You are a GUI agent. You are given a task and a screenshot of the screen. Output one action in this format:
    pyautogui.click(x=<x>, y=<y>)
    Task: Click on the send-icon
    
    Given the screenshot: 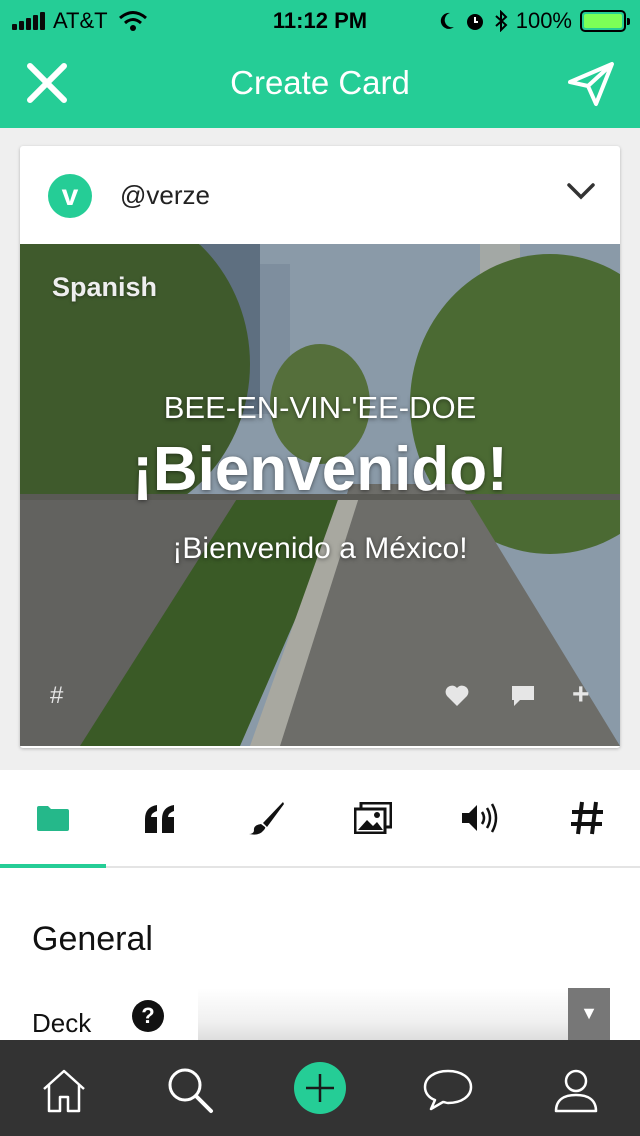 What is the action you would take?
    pyautogui.click(x=591, y=83)
    